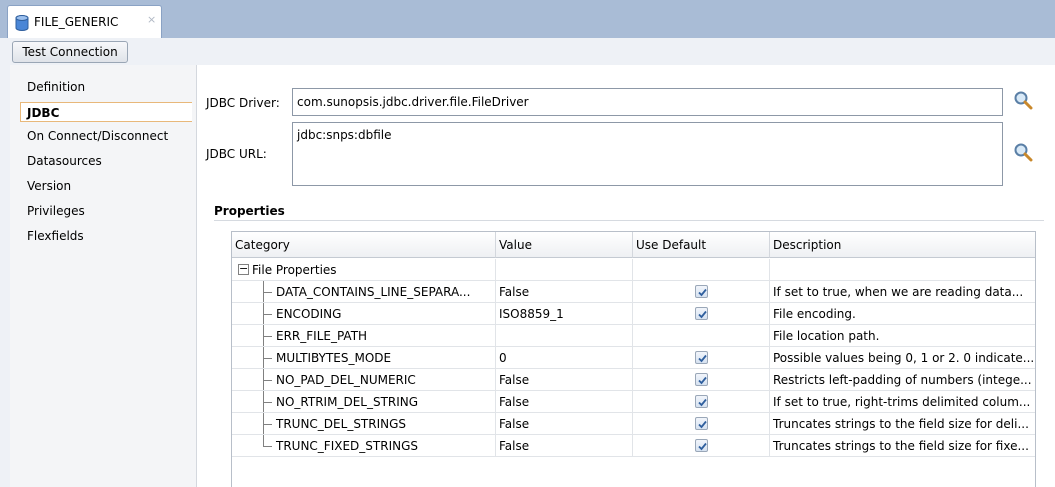 This screenshot has width=1055, height=487. I want to click on property-value-cell: 0, so click(564, 358).